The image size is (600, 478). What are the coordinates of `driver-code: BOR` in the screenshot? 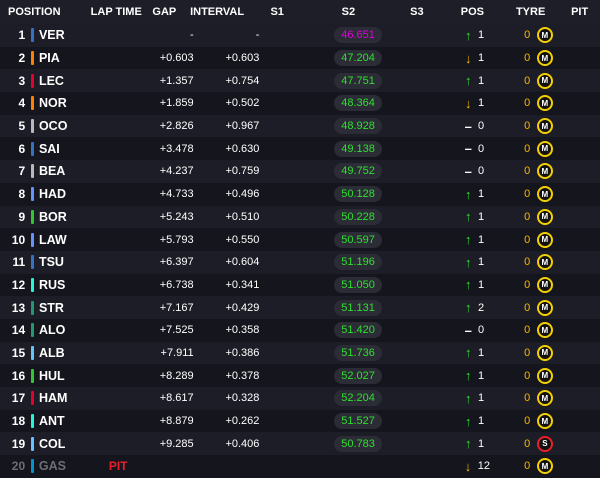 It's located at (64, 217).